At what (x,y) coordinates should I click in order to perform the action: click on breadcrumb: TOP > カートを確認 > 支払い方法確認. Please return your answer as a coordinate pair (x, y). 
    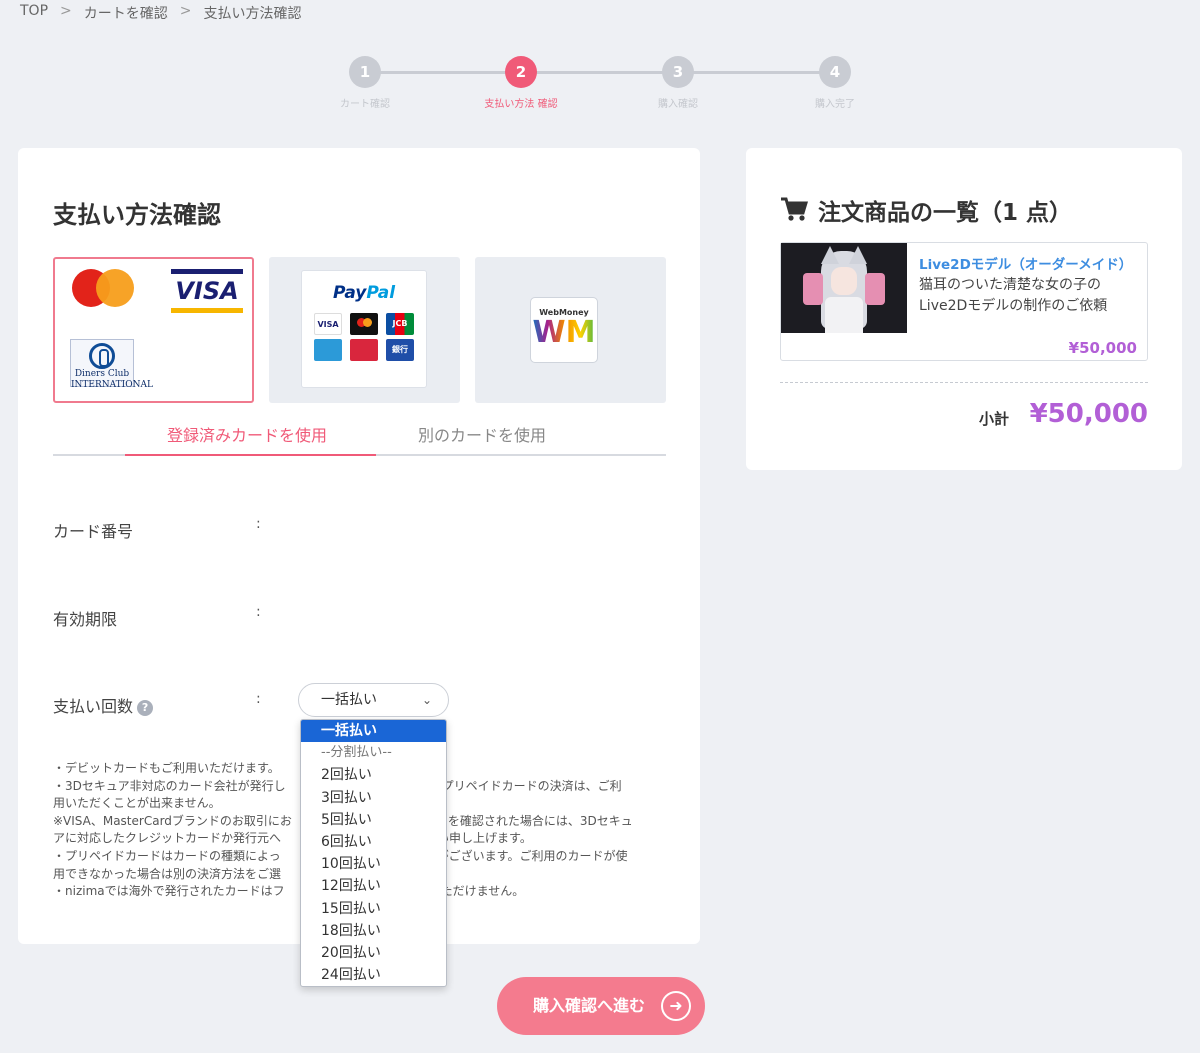
    Looking at the image, I should click on (160, 13).